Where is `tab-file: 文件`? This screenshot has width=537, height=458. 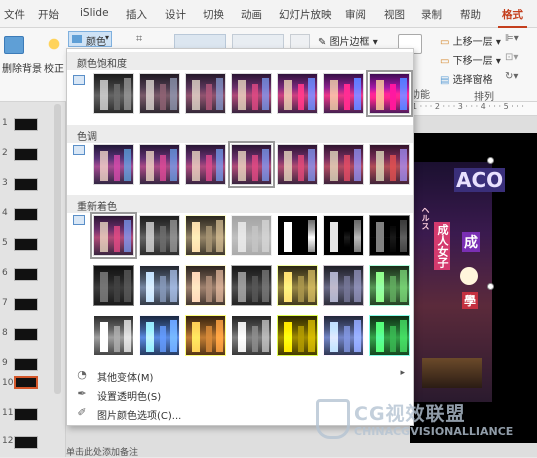 tab-file: 文件 is located at coordinates (14, 14).